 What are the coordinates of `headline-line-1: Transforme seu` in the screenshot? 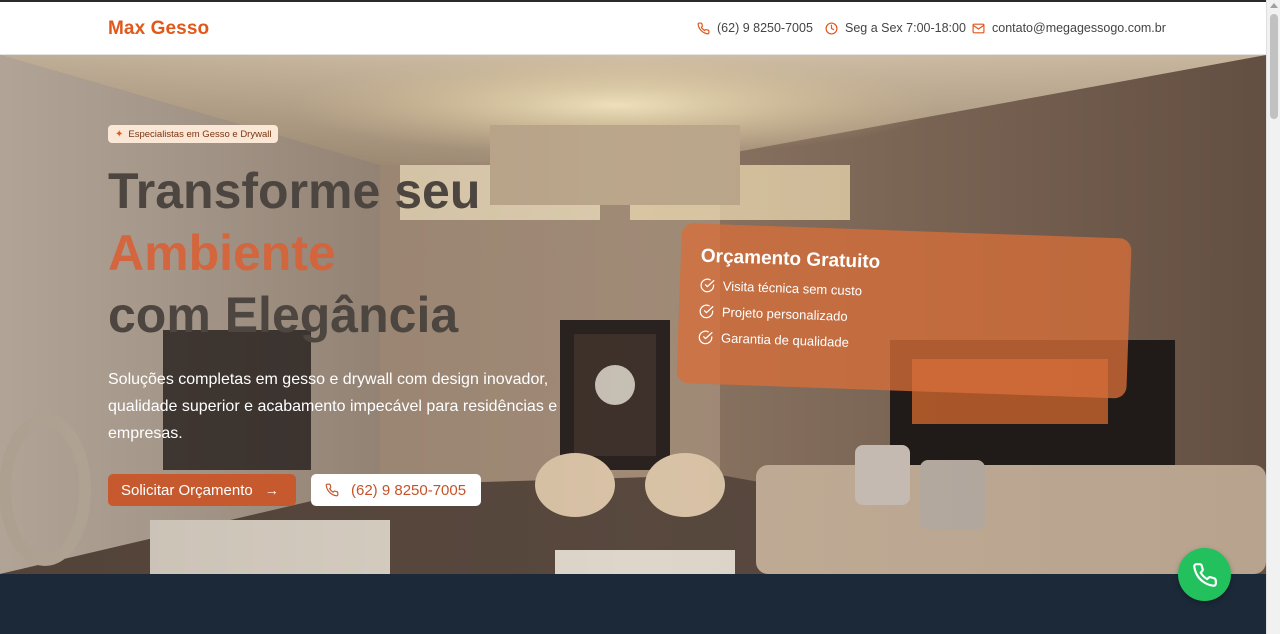 It's located at (294, 191).